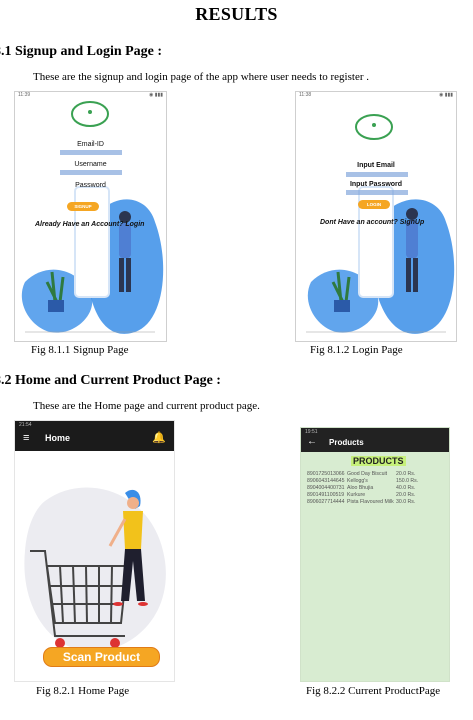 This screenshot has height=720, width=473. What do you see at coordinates (407, 481) in the screenshot?
I see `price-cell: 150.0 Rs.` at bounding box center [407, 481].